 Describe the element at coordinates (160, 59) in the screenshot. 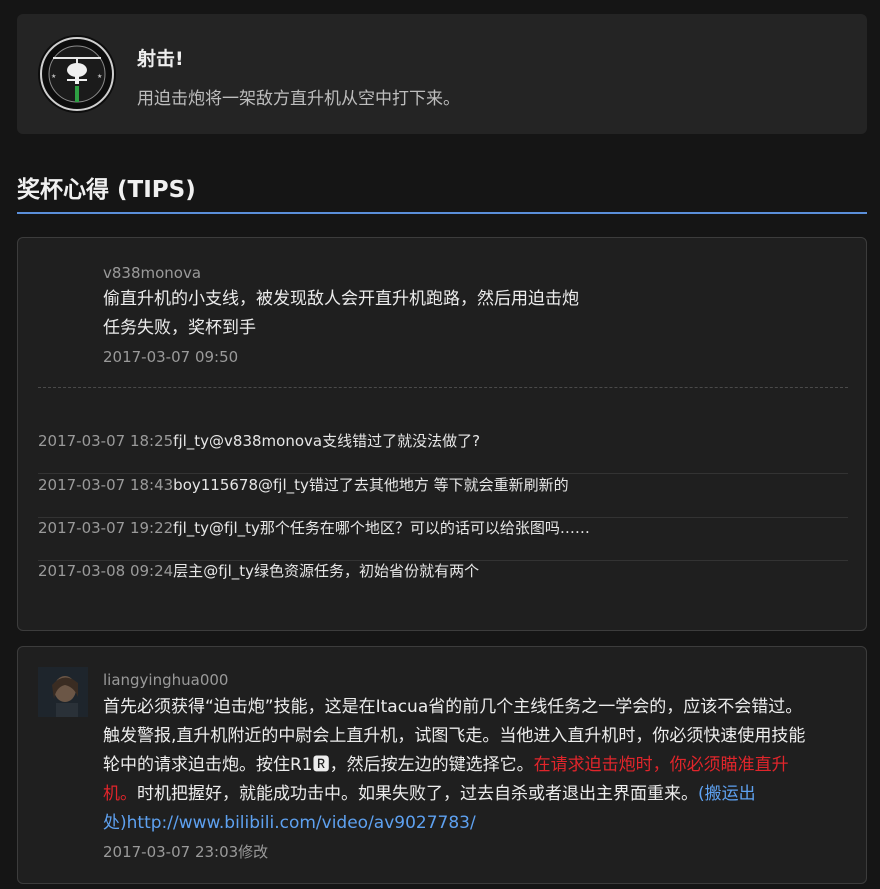

I see `trophy-title: 射击!` at that location.